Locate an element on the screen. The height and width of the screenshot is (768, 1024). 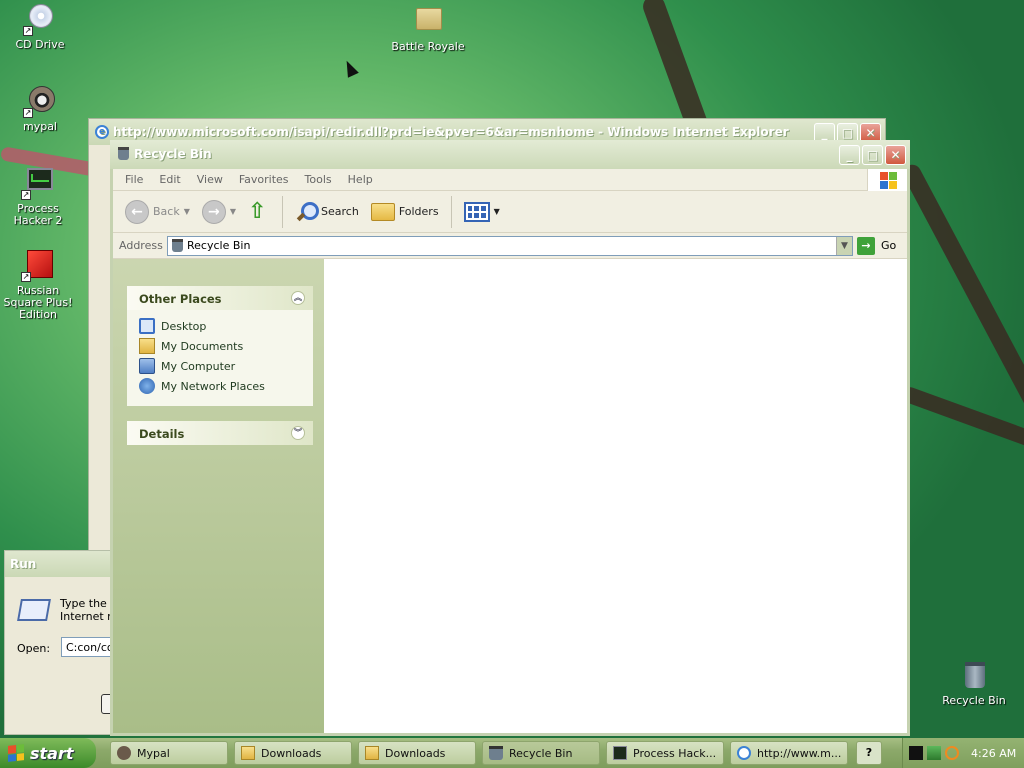
details-panel: Details ︾ is located at coordinates (220, 433).